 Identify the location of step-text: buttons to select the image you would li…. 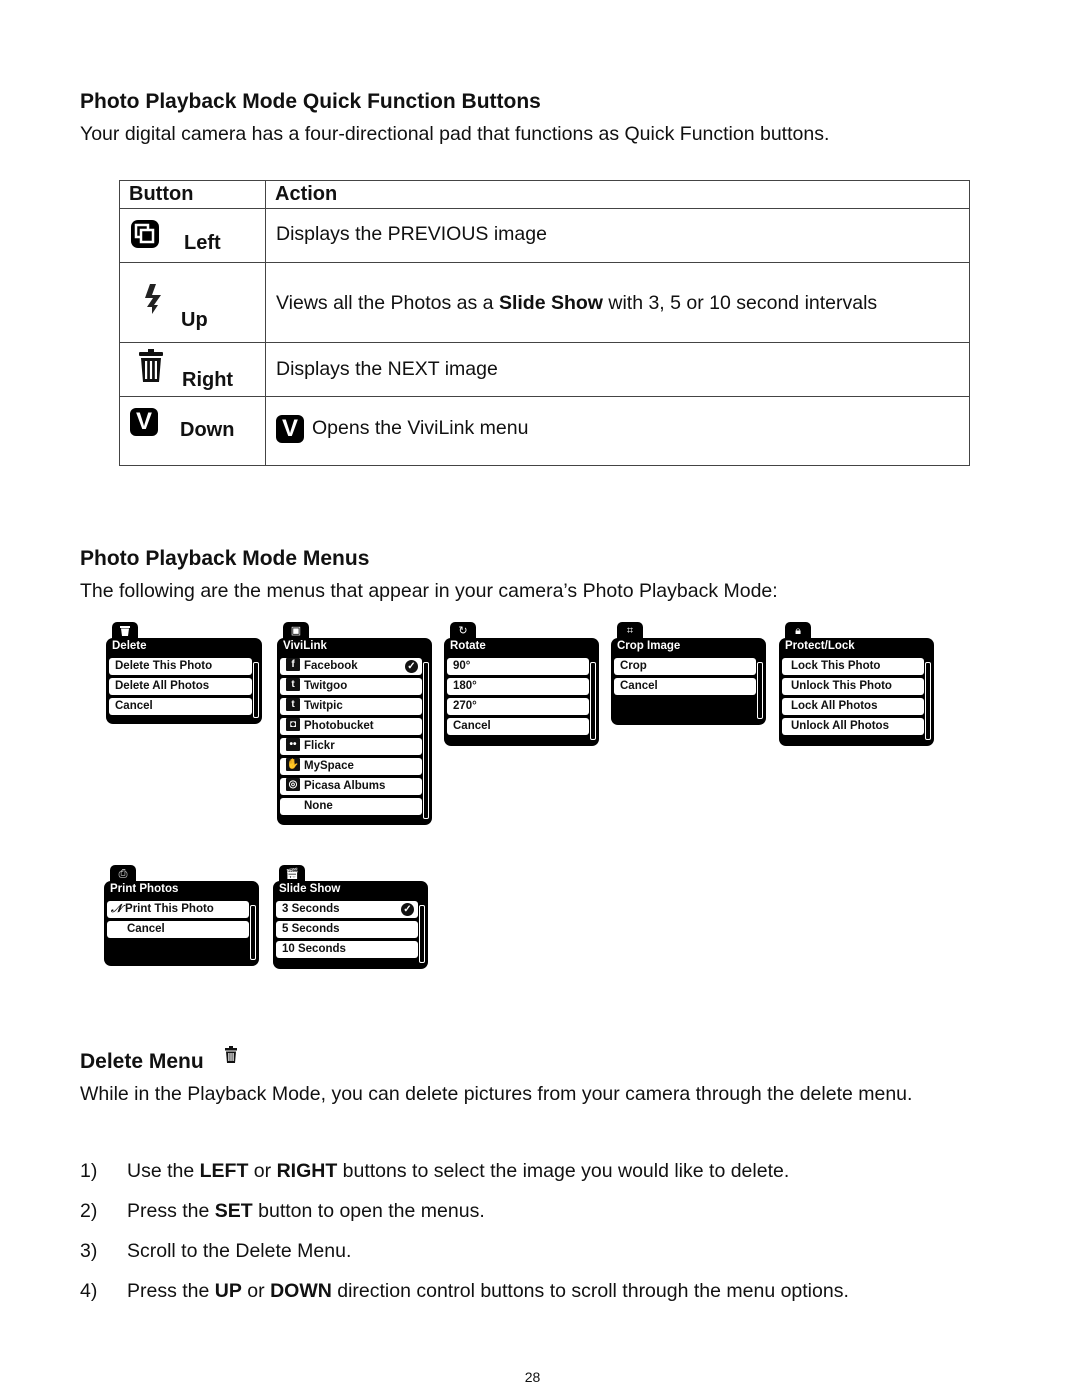
(563, 1171).